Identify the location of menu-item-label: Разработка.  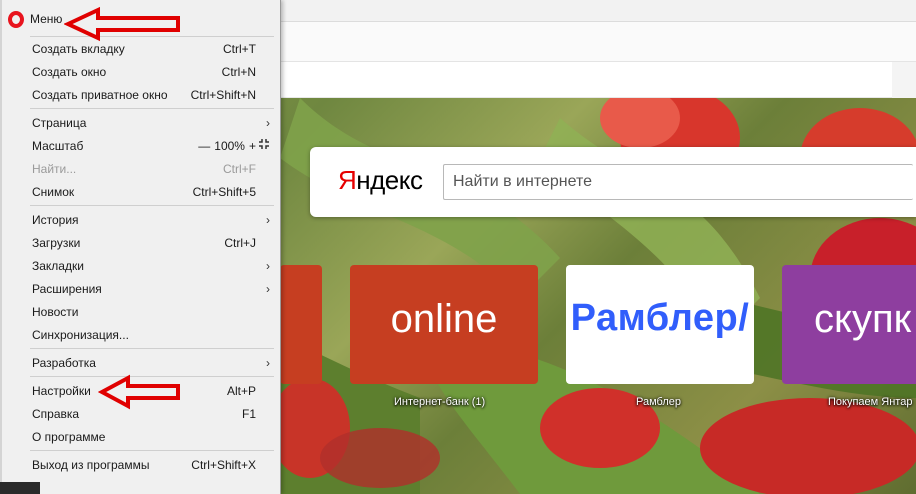
(64, 362).